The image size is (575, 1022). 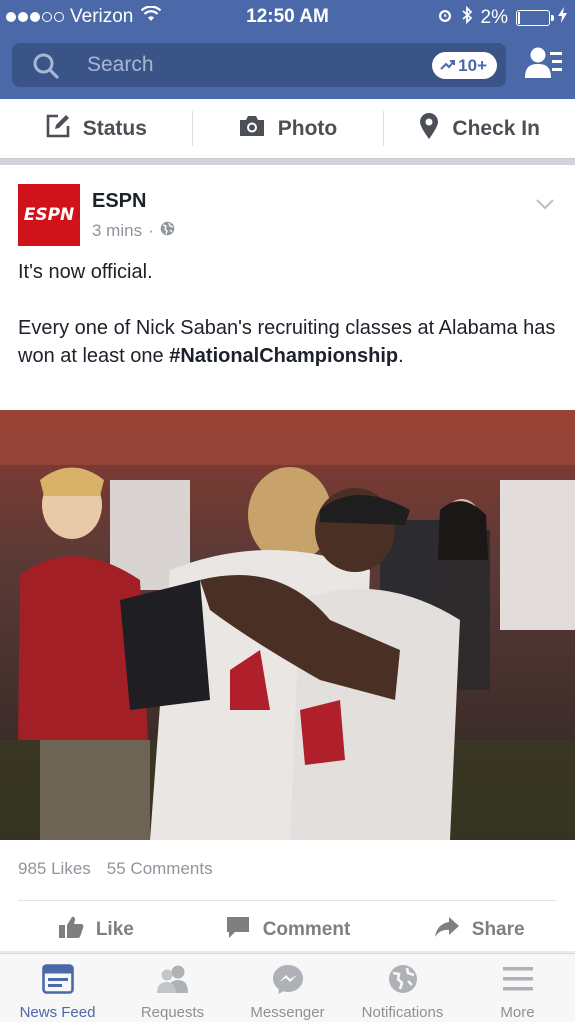 What do you see at coordinates (545, 206) in the screenshot?
I see `post-options-chevron-icon` at bounding box center [545, 206].